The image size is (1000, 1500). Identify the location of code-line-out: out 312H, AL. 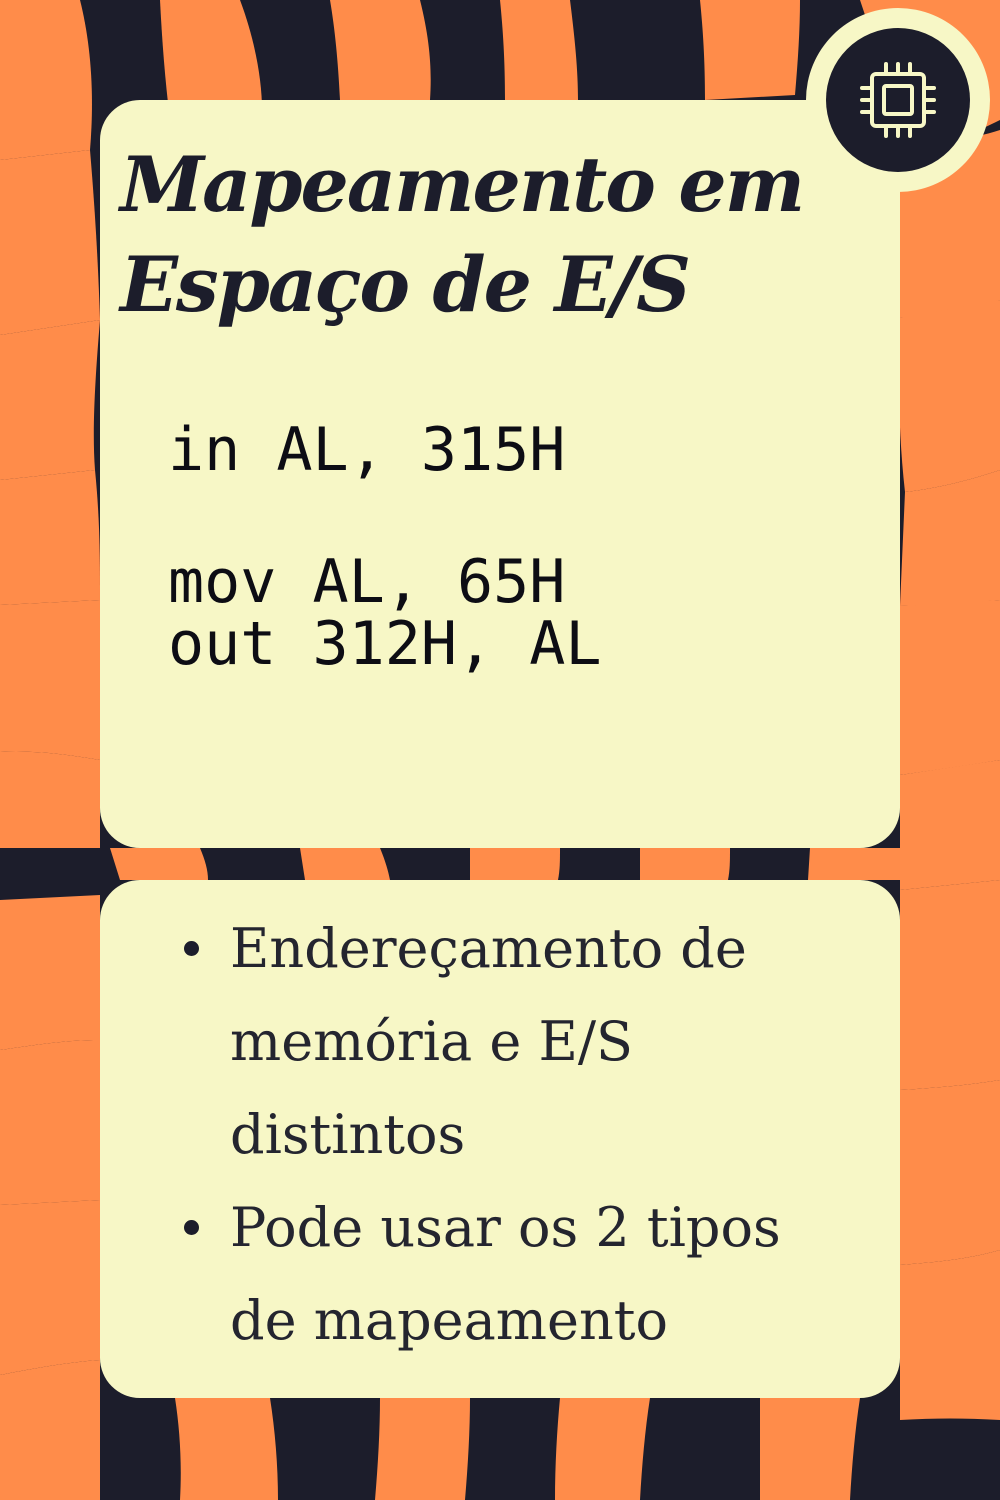
(385, 644).